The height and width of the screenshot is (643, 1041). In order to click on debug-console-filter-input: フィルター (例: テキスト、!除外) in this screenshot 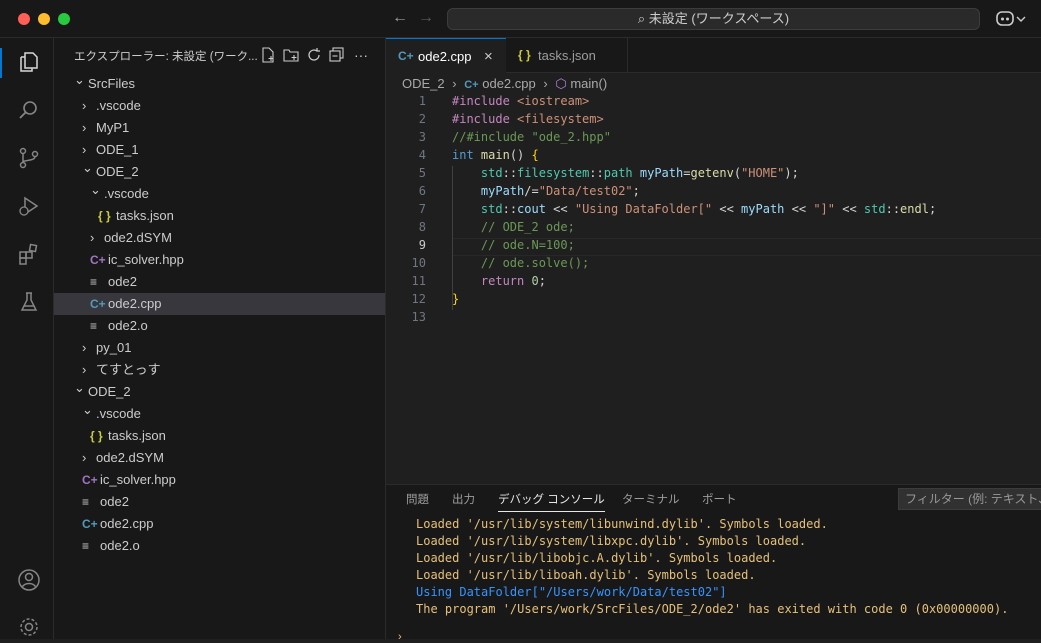, I will do `click(969, 499)`.